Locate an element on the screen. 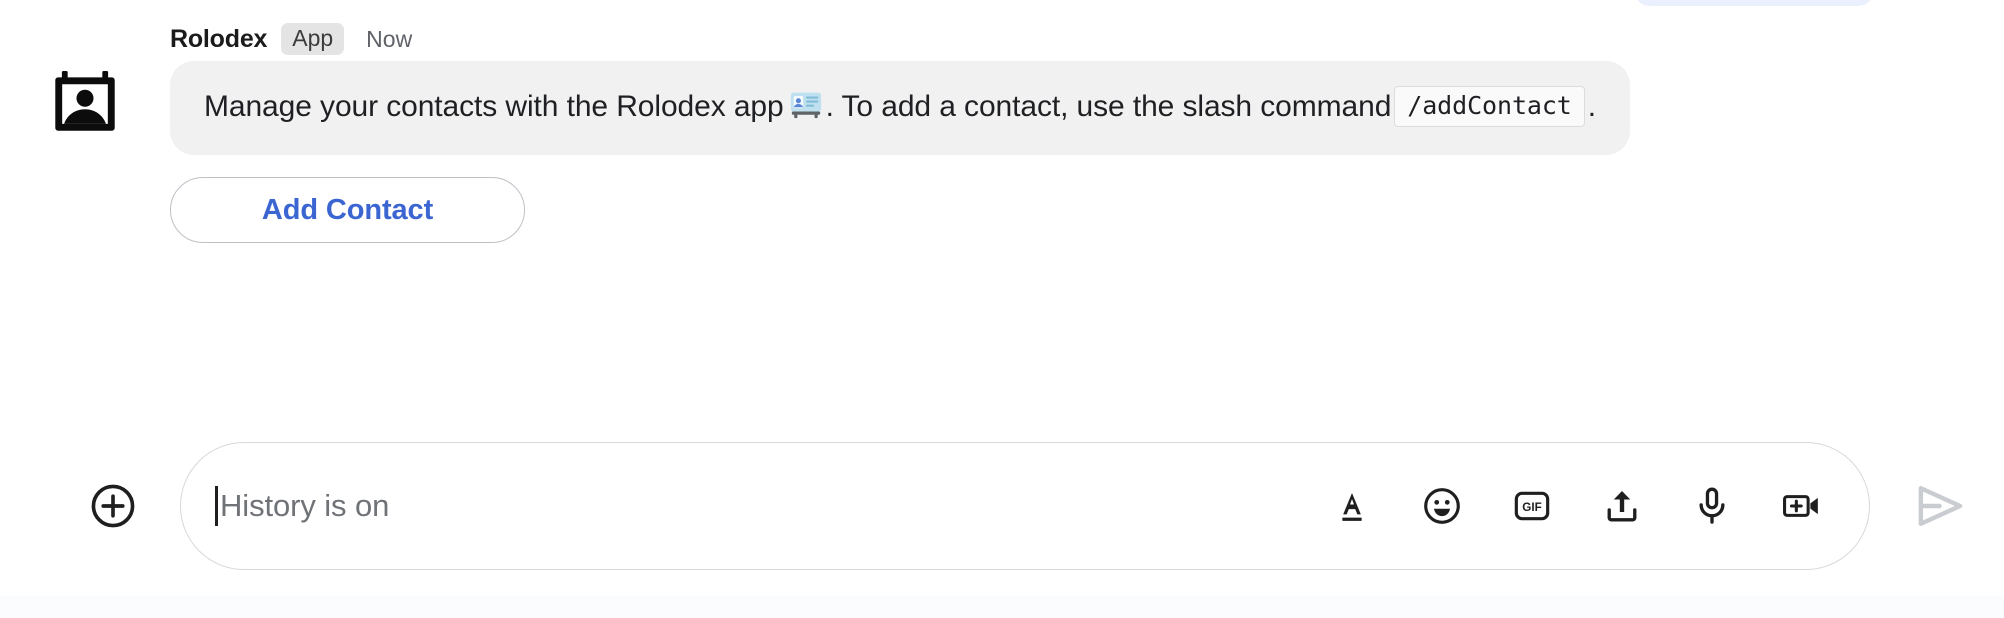 This screenshot has height=618, width=2004. gif-icon: GIF is located at coordinates (1532, 506).